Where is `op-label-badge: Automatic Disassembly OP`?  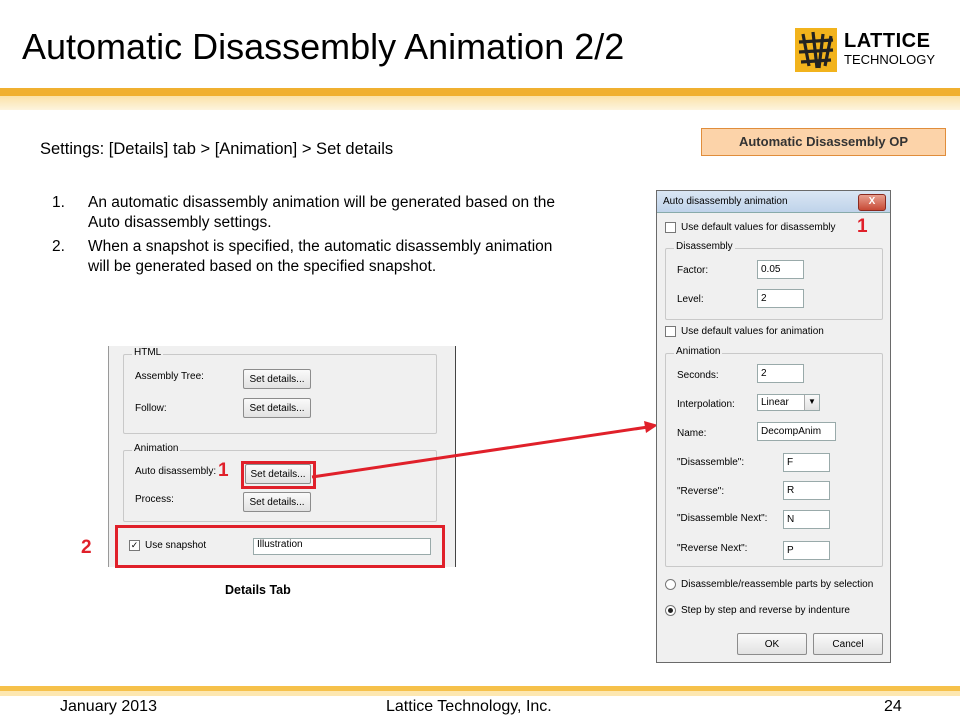 op-label-badge: Automatic Disassembly OP is located at coordinates (823, 142).